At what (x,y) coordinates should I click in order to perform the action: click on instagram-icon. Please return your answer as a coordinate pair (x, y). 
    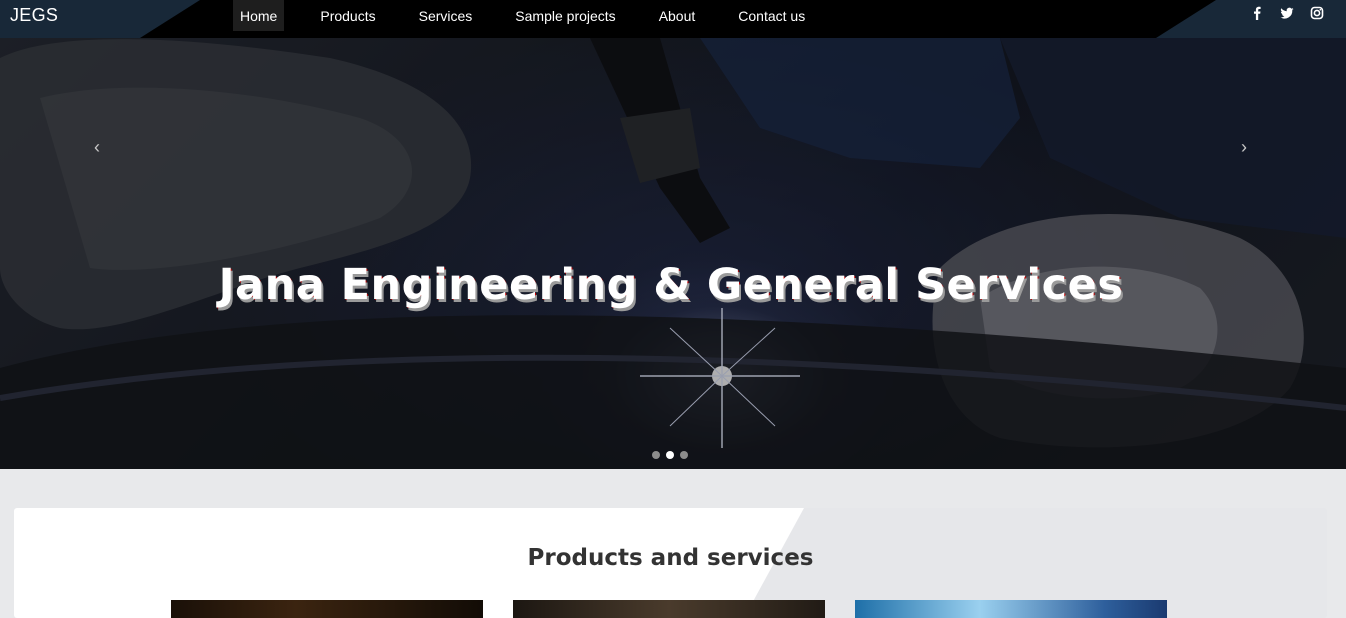
    Looking at the image, I should click on (1317, 13).